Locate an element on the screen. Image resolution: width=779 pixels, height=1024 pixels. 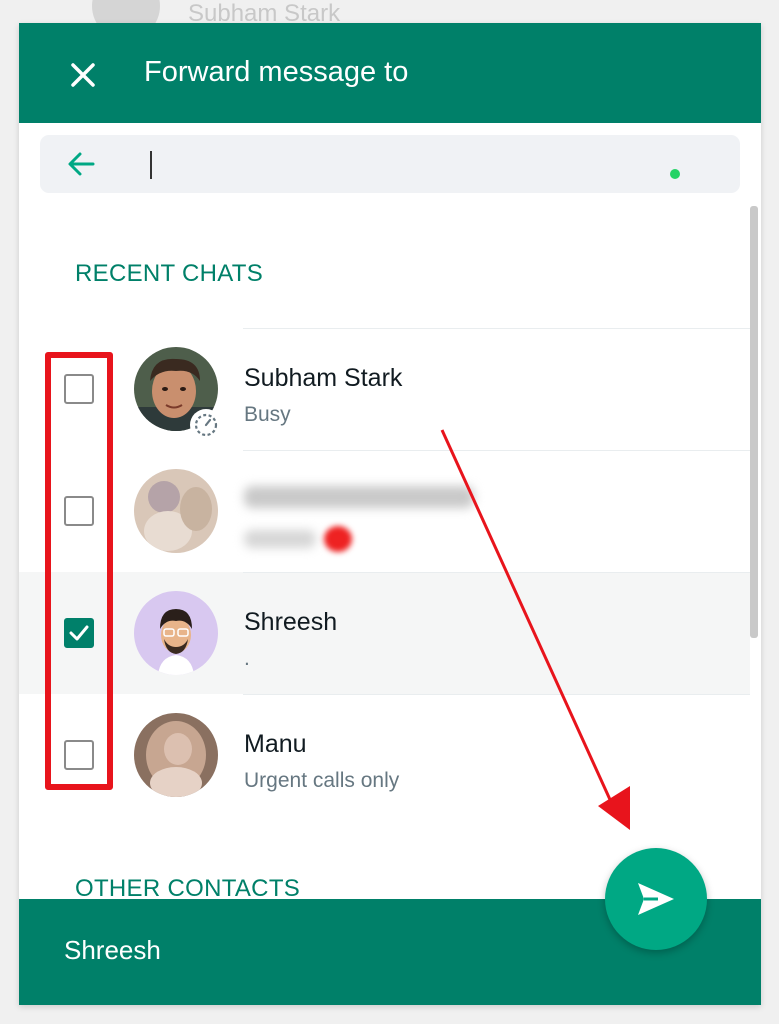
send-icon is located at coordinates (656, 899).